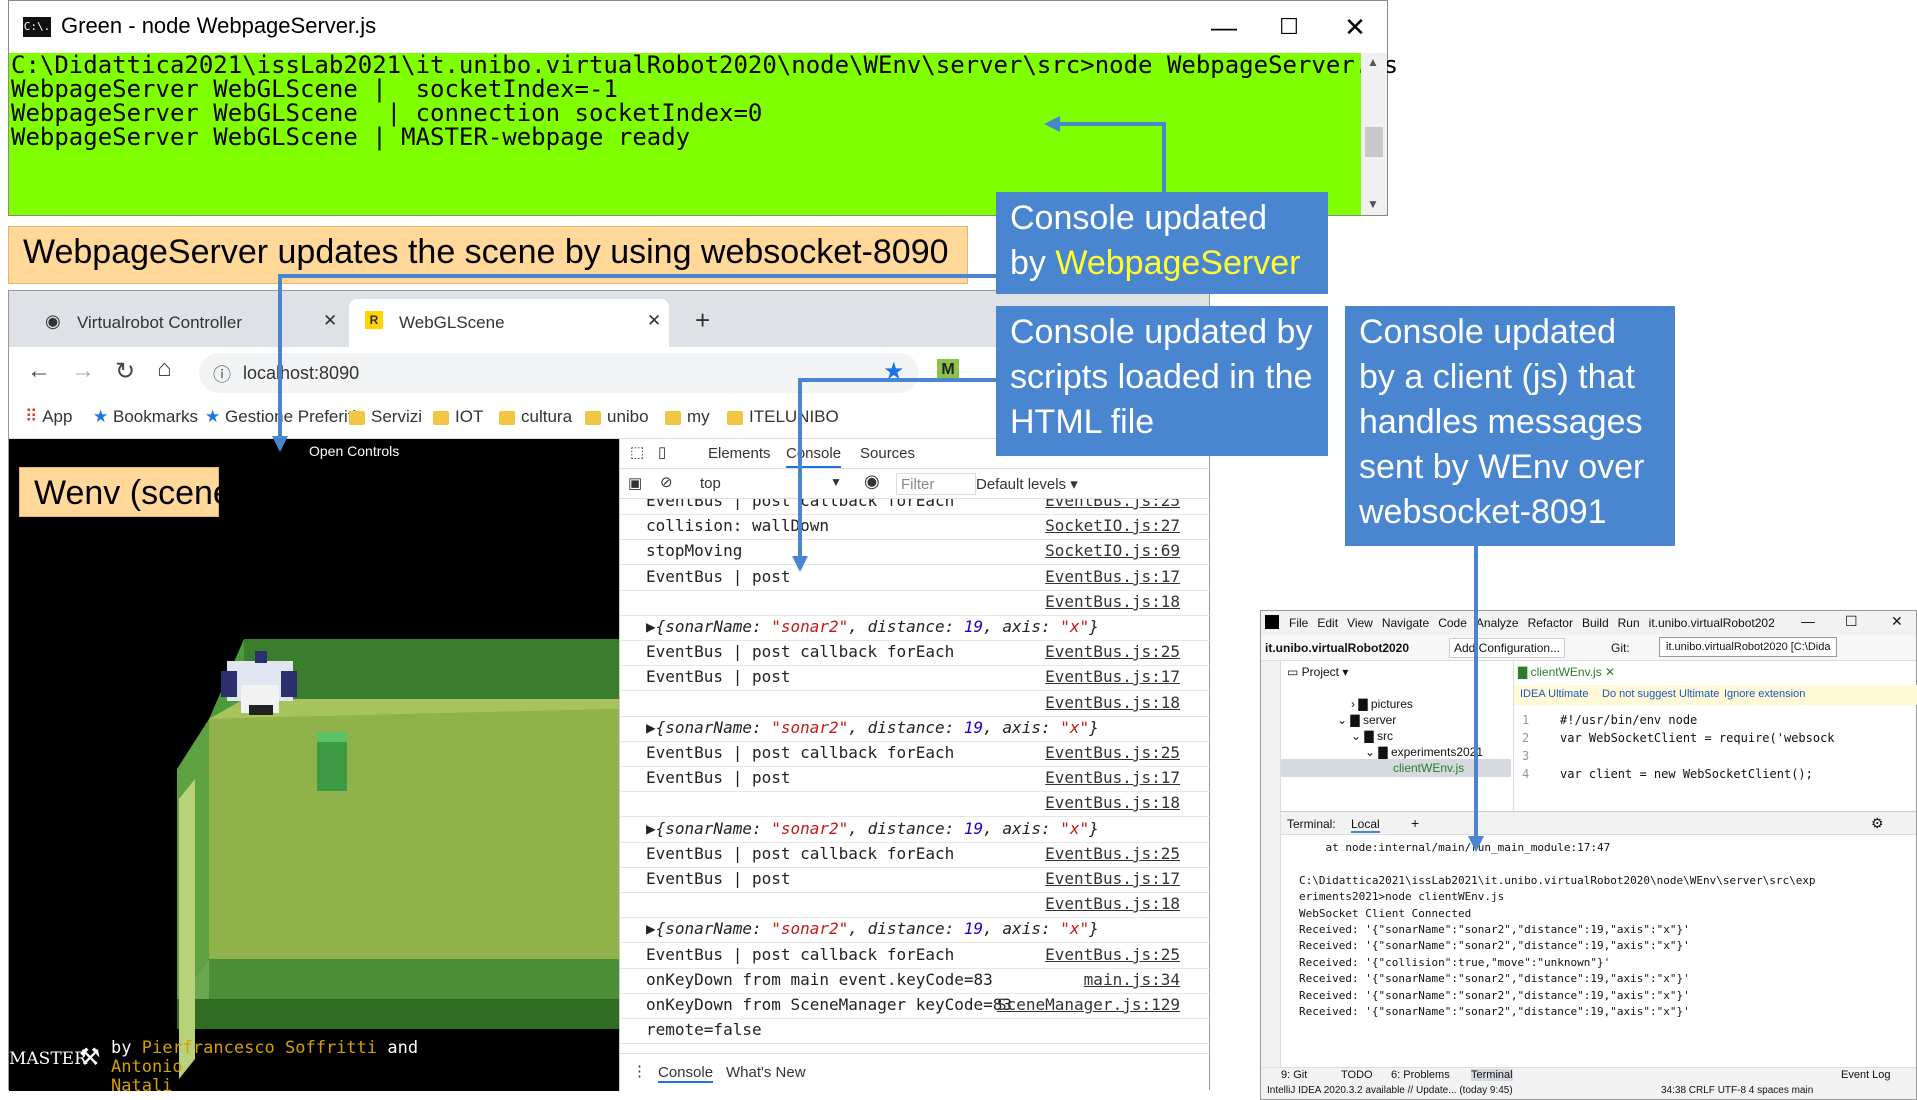 The width and height of the screenshot is (1917, 1100). I want to click on tree-pictures: › ▇ pictures, so click(1382, 704).